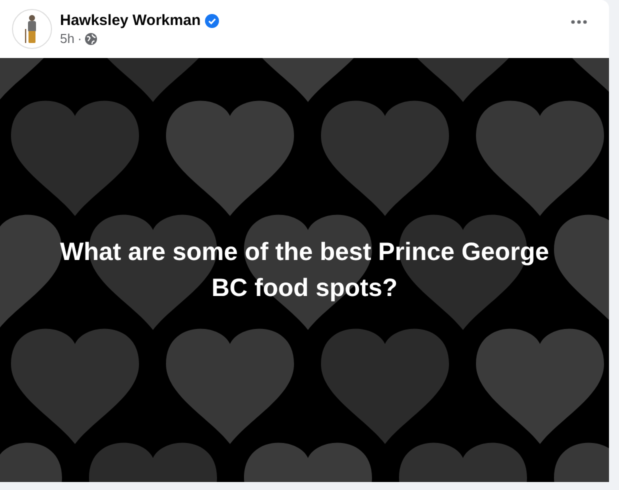 Image resolution: width=619 pixels, height=490 pixels. Describe the element at coordinates (67, 38) in the screenshot. I see `post-time: 5h` at that location.